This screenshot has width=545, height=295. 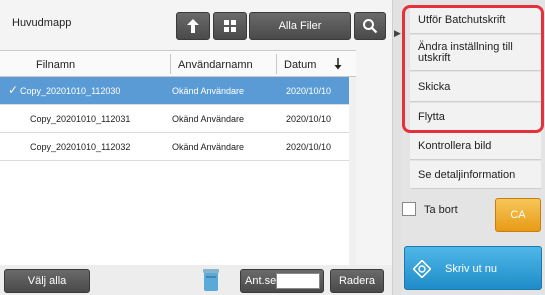 I want to click on delete-checkbox-row: Ta bort, so click(x=439, y=210).